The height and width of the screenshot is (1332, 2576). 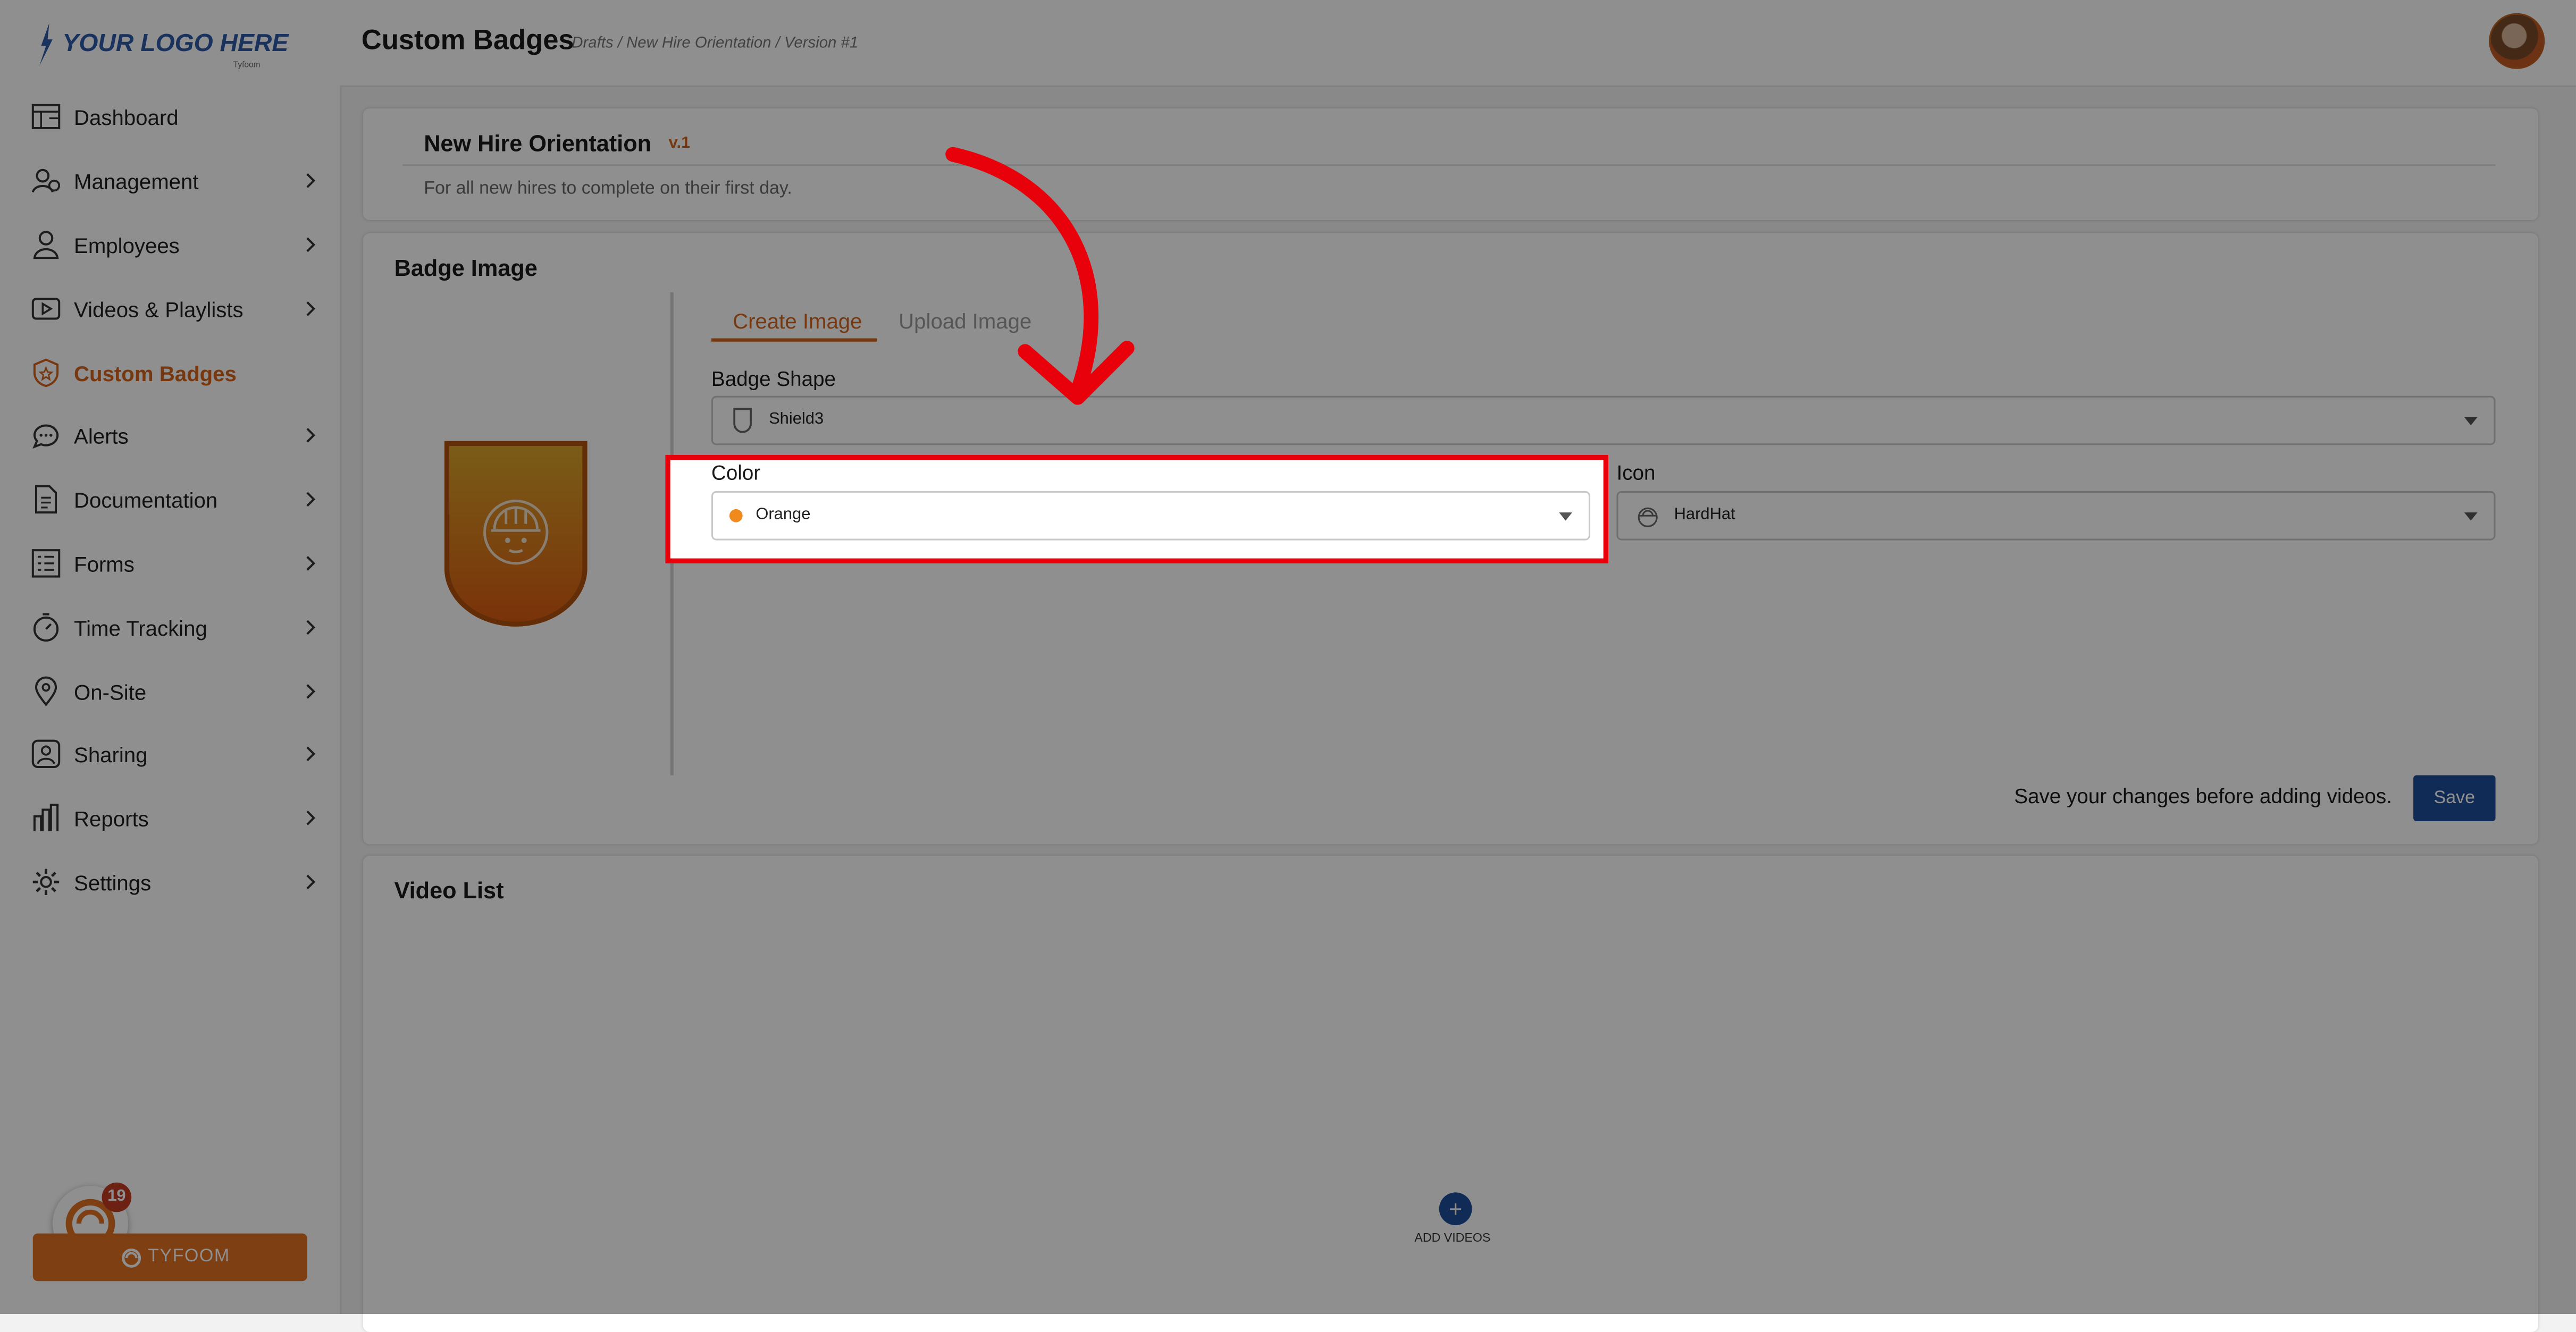 I want to click on tyfoom-button-label: TYFOOM, so click(x=189, y=1256).